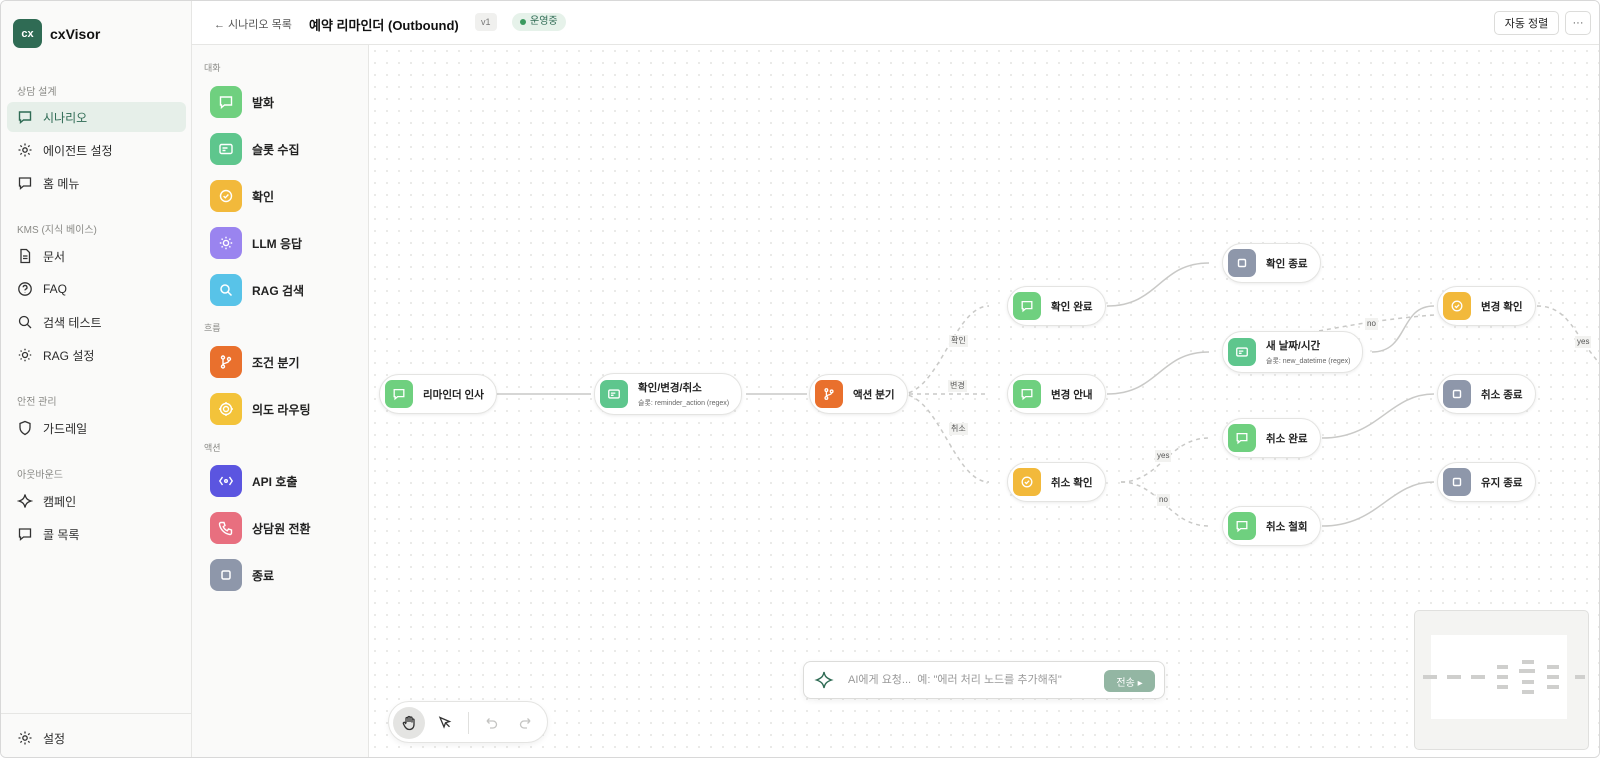 Image resolution: width=1600 pixels, height=758 pixels. Describe the element at coordinates (96, 534) in the screenshot. I see `sidebar-item-call-list: 콜 목록` at that location.